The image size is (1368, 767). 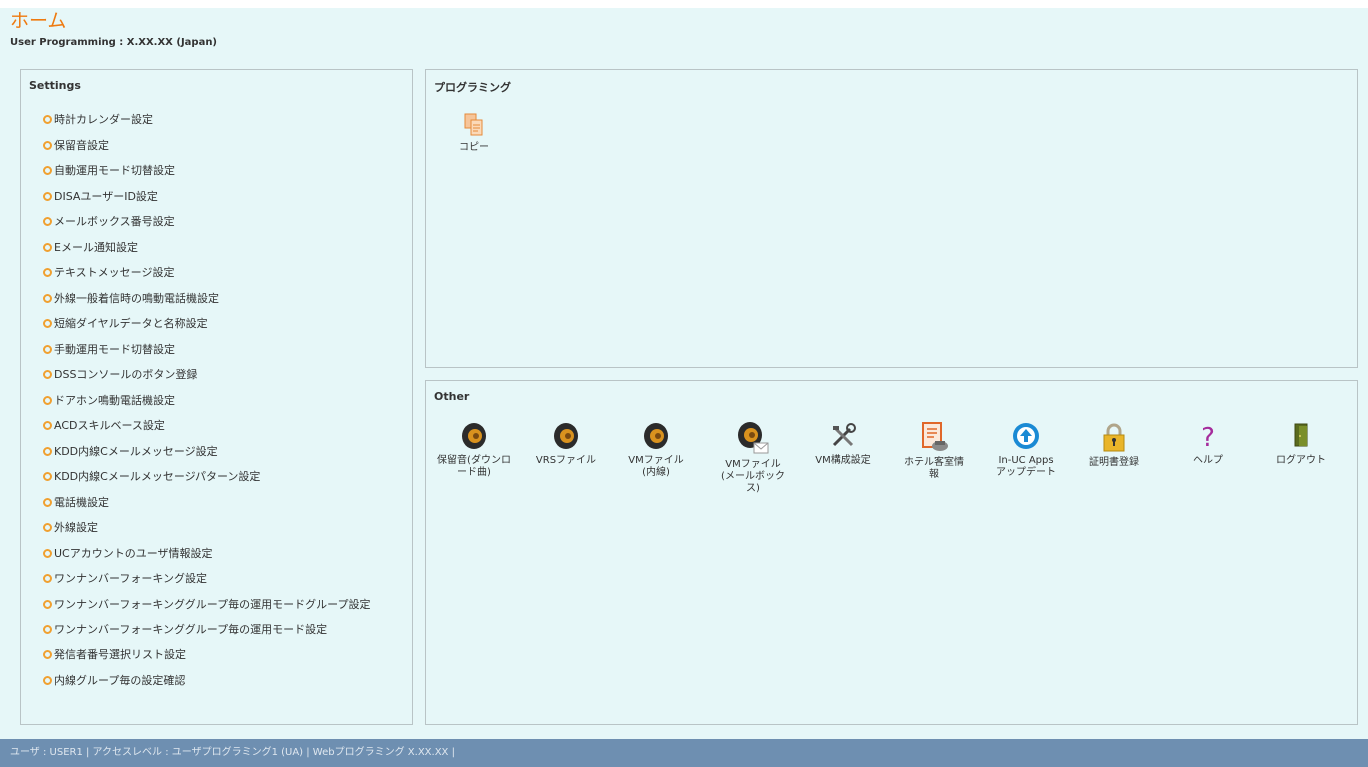 I want to click on help-icon: ?, so click(x=1208, y=437).